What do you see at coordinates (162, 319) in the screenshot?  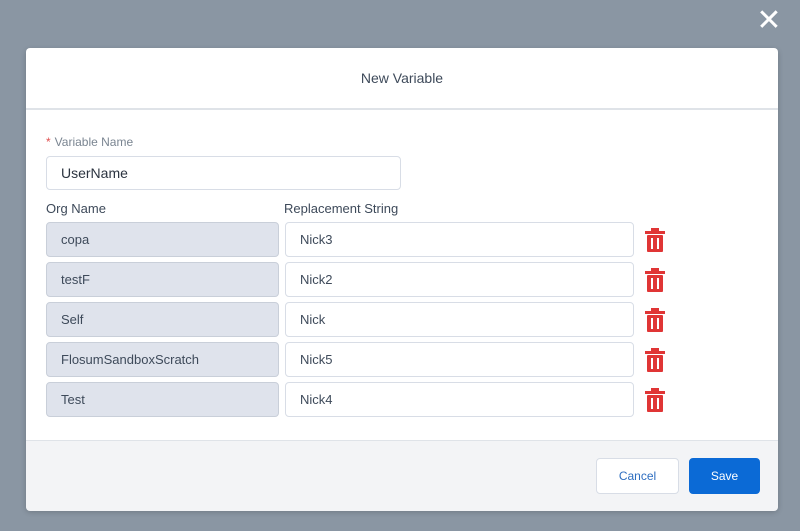 I see `org-name-field: Self` at bounding box center [162, 319].